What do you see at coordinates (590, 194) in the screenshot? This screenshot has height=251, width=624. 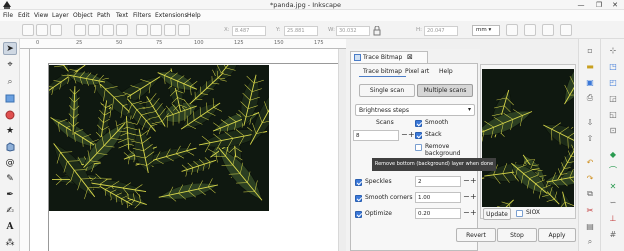 I see `copy-icon: ⧉` at bounding box center [590, 194].